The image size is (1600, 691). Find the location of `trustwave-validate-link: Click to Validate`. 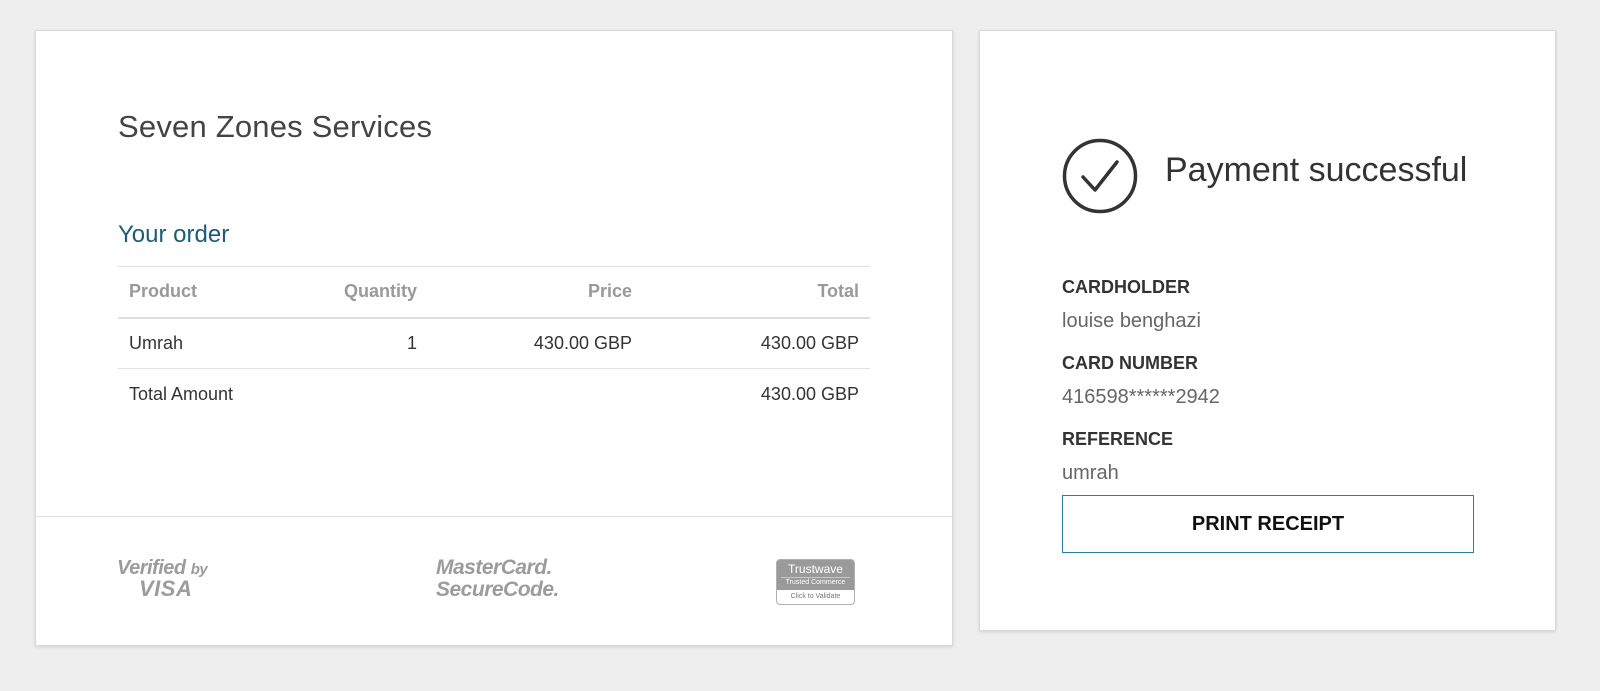

trustwave-validate-link: Click to Validate is located at coordinates (815, 595).